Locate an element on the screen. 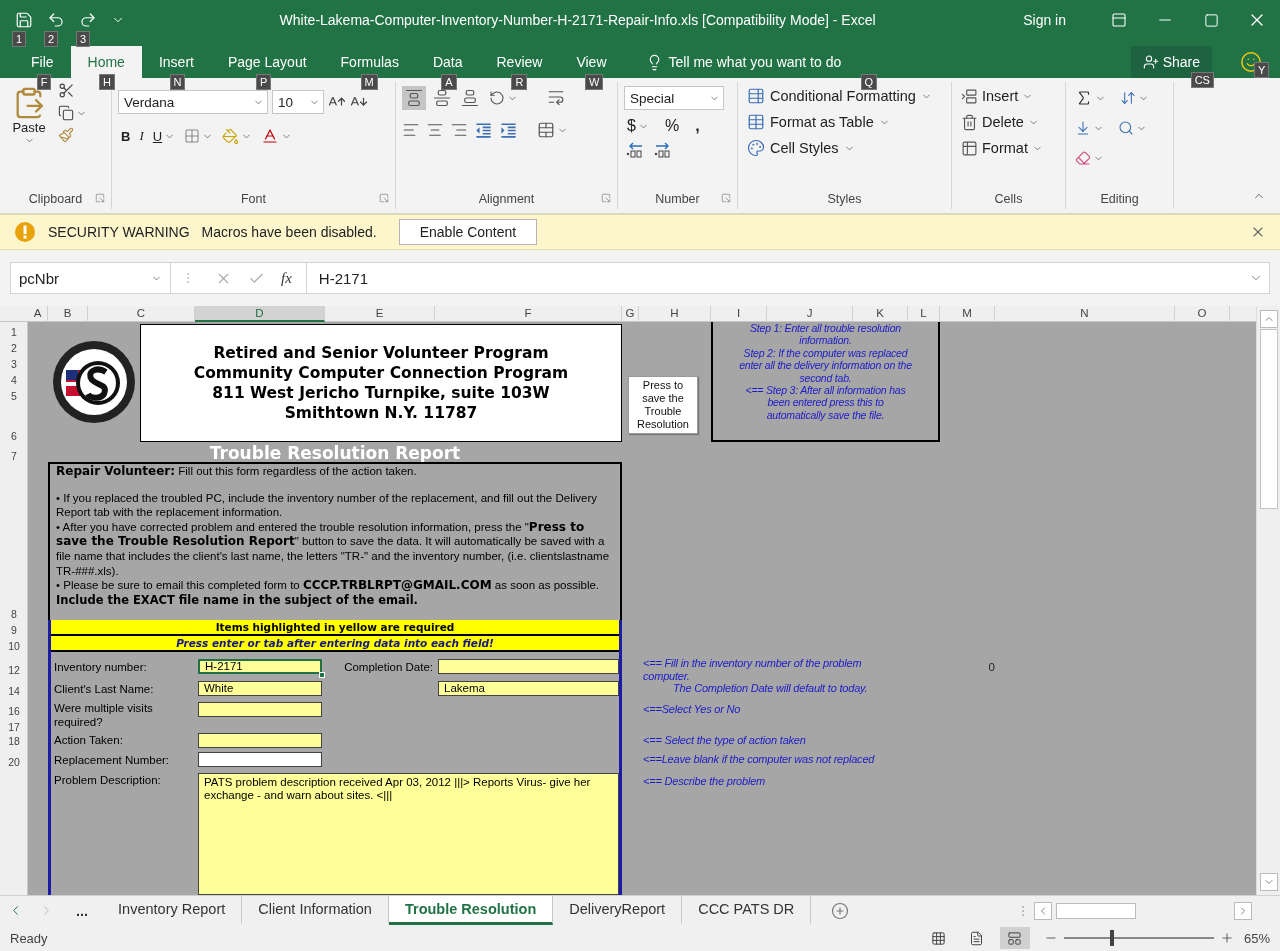 This screenshot has height=951, width=1280. save-button: Press to save the Trouble Resolution is located at coordinates (663, 405).